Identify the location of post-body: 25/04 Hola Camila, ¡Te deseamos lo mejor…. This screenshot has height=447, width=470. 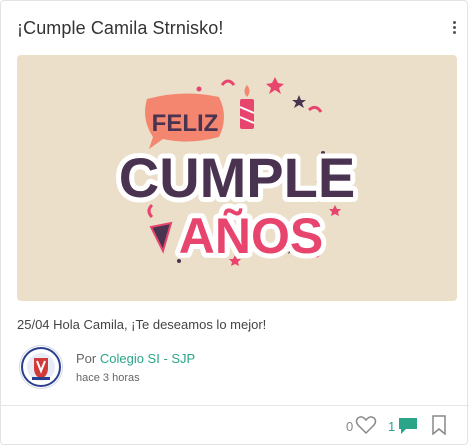
(142, 324).